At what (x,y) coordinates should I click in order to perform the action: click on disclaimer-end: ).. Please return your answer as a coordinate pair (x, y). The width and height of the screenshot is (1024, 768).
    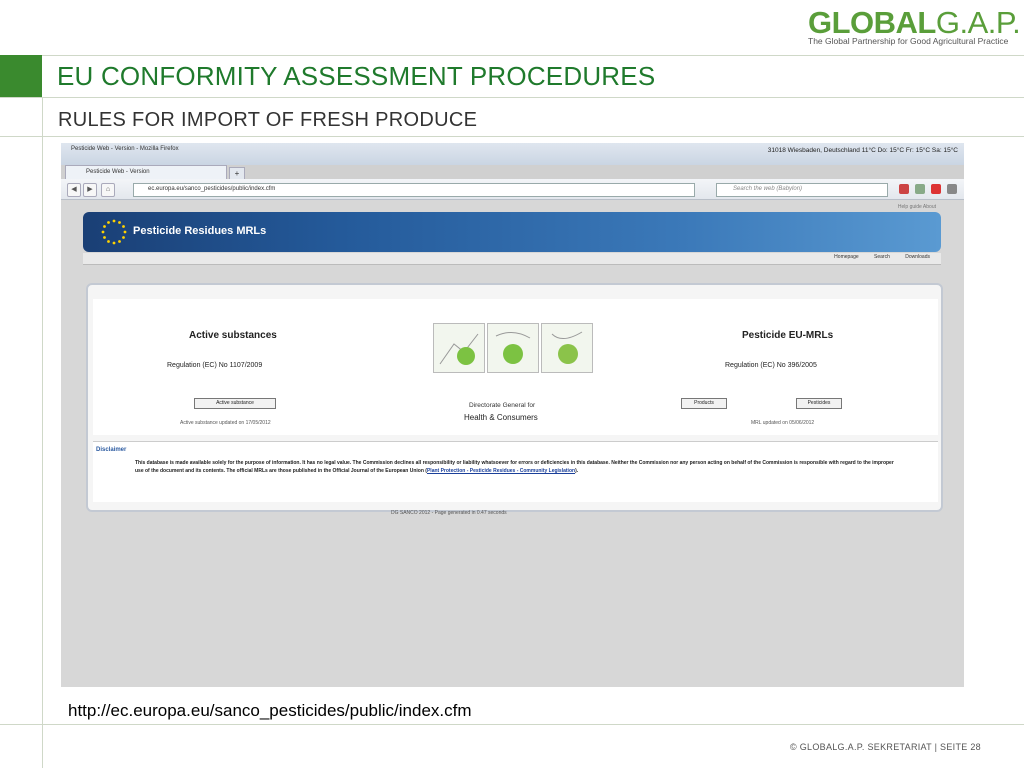
    Looking at the image, I should click on (577, 471).